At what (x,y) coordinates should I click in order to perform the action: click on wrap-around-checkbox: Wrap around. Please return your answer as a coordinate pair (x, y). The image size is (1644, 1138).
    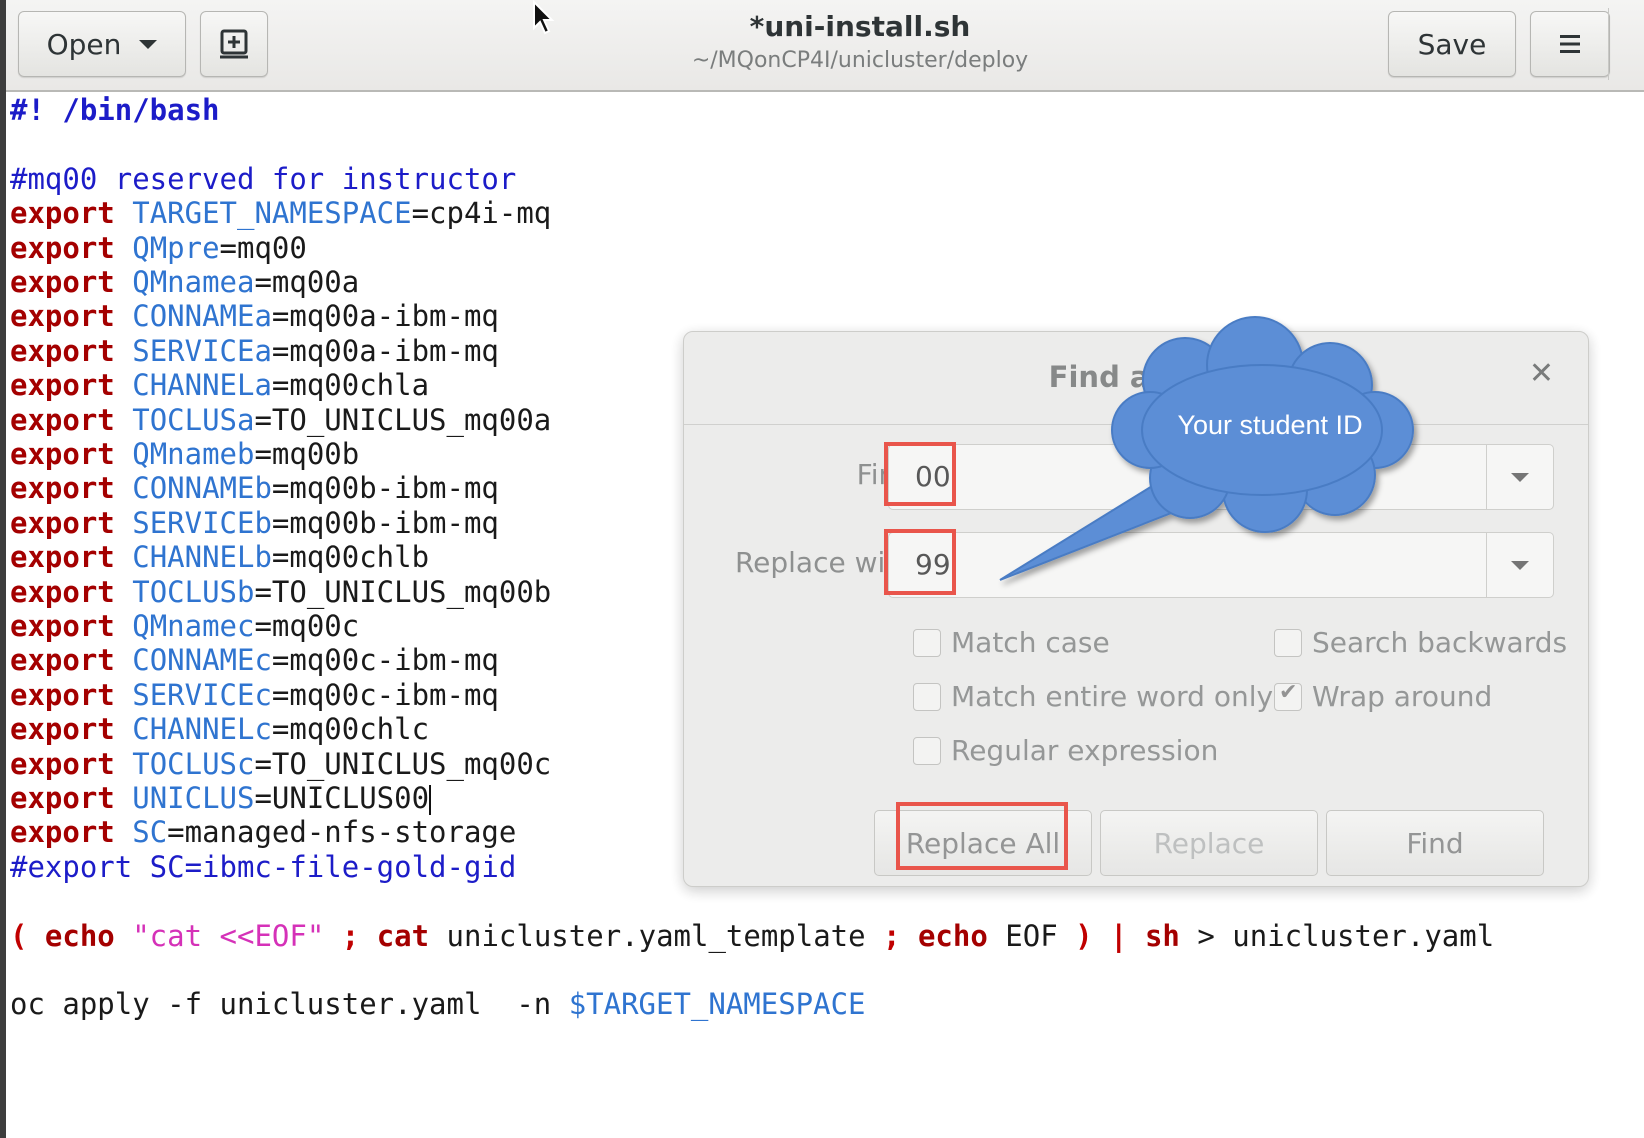
    Looking at the image, I should click on (1383, 696).